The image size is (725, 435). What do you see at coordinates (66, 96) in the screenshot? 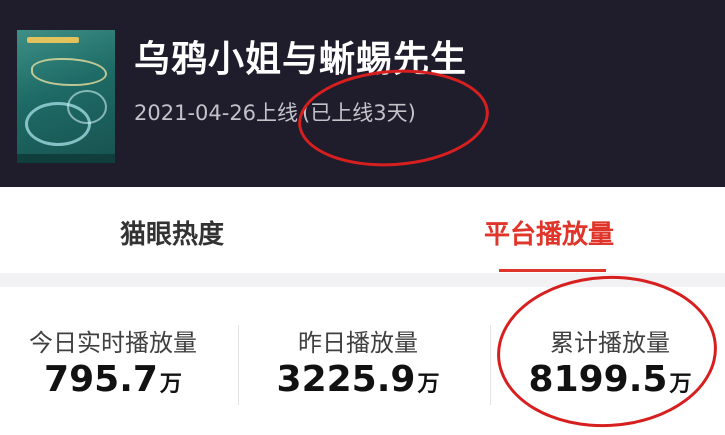
I see `movie-poster` at bounding box center [66, 96].